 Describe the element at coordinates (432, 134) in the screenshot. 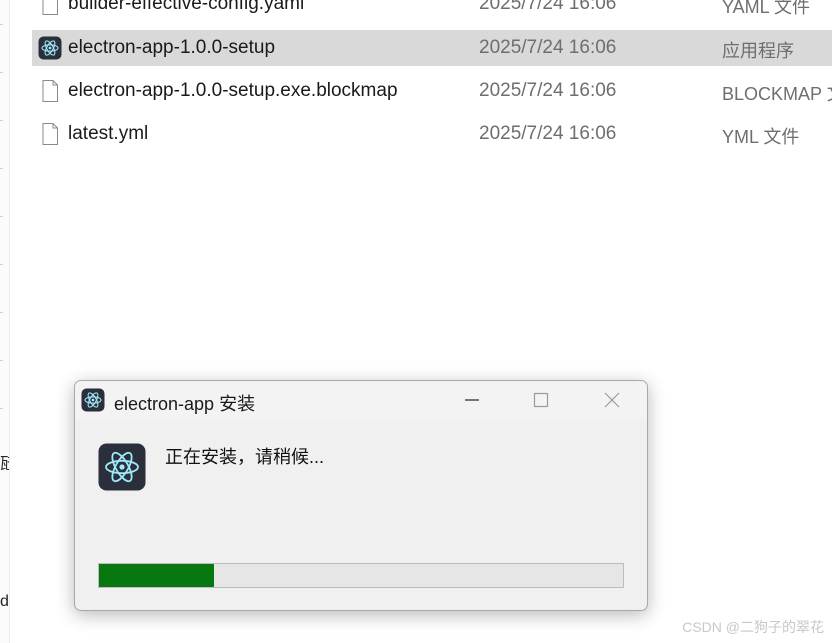

I see `file-row: latest.yml 2025/7/24 16:06 YML 文件` at that location.